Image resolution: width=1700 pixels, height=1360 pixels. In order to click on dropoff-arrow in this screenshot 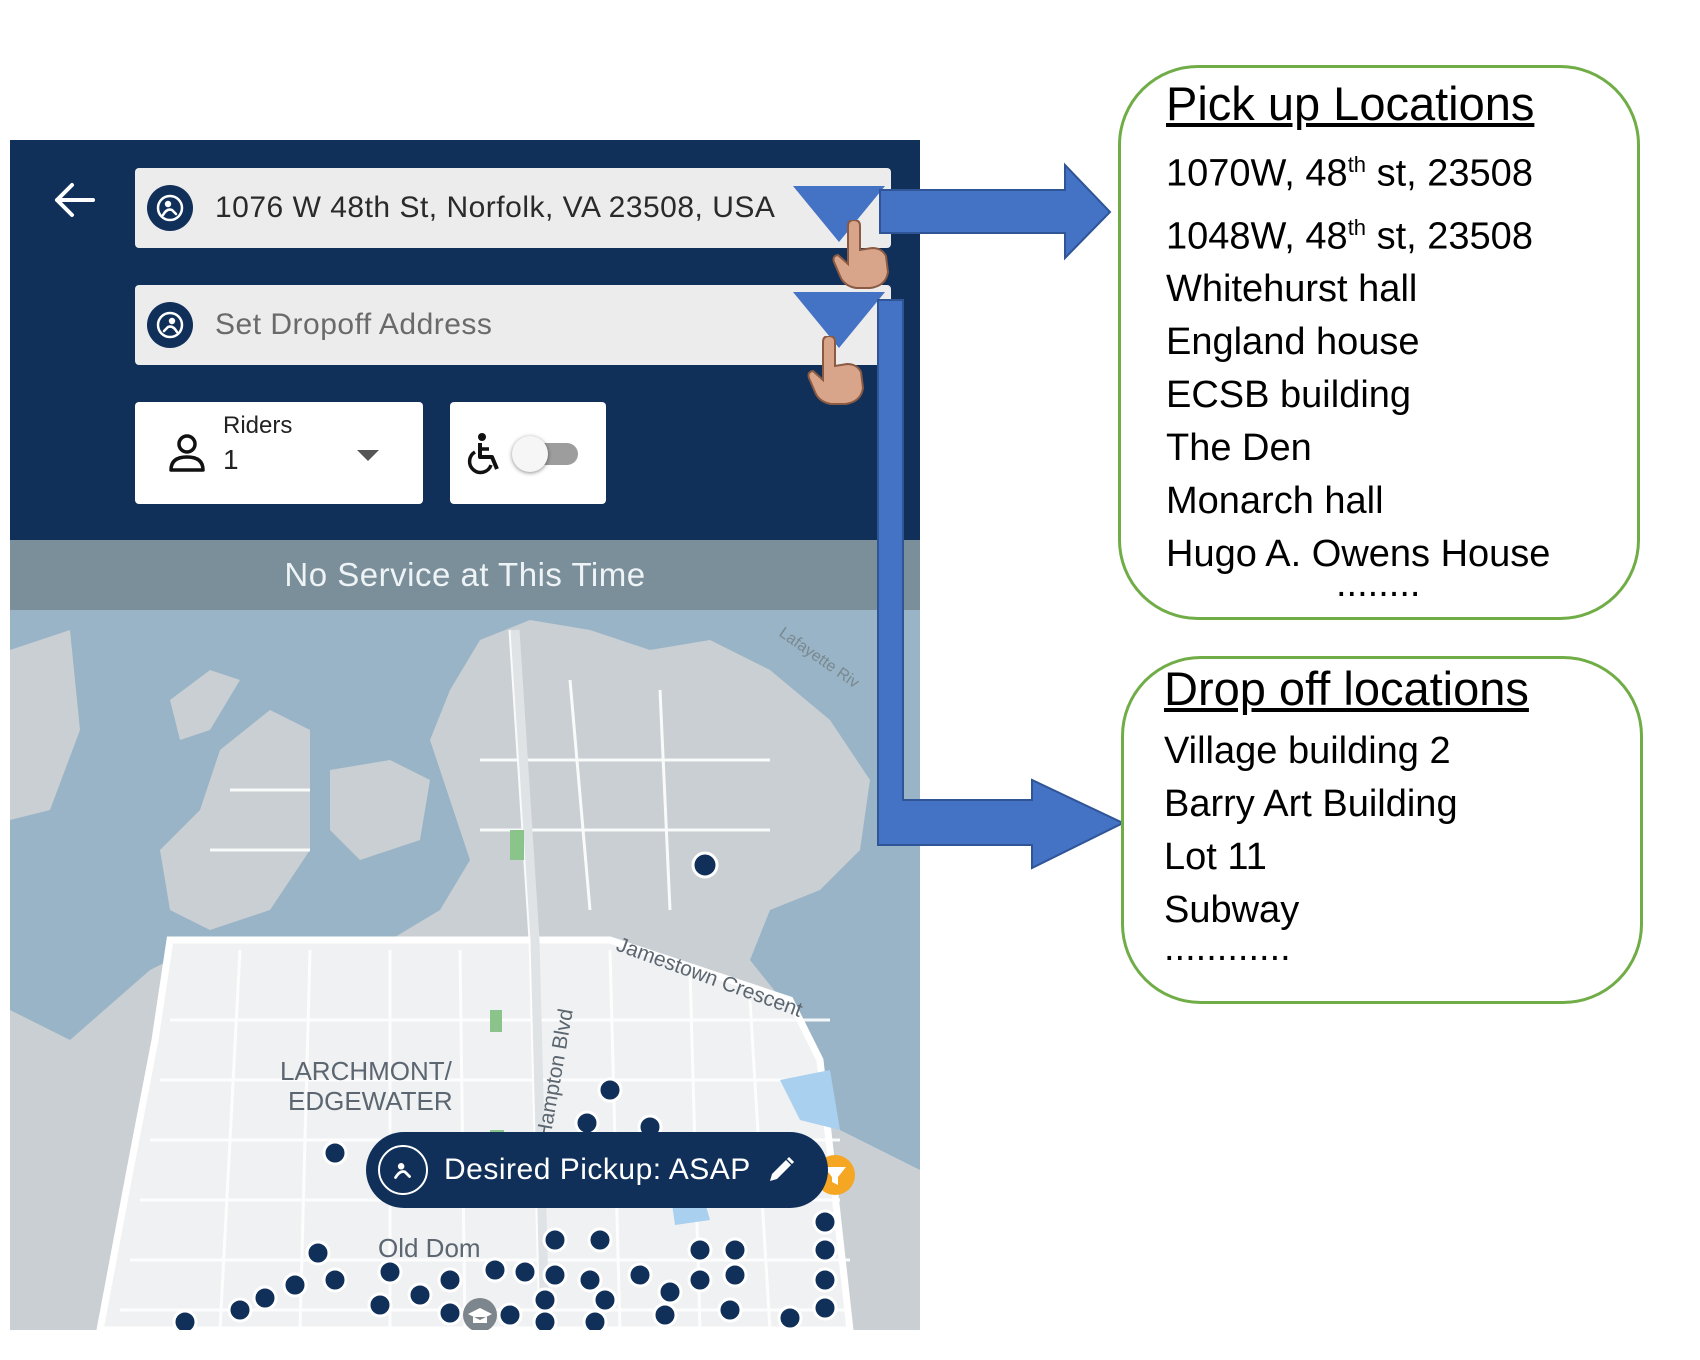, I will do `click(1001, 584)`.